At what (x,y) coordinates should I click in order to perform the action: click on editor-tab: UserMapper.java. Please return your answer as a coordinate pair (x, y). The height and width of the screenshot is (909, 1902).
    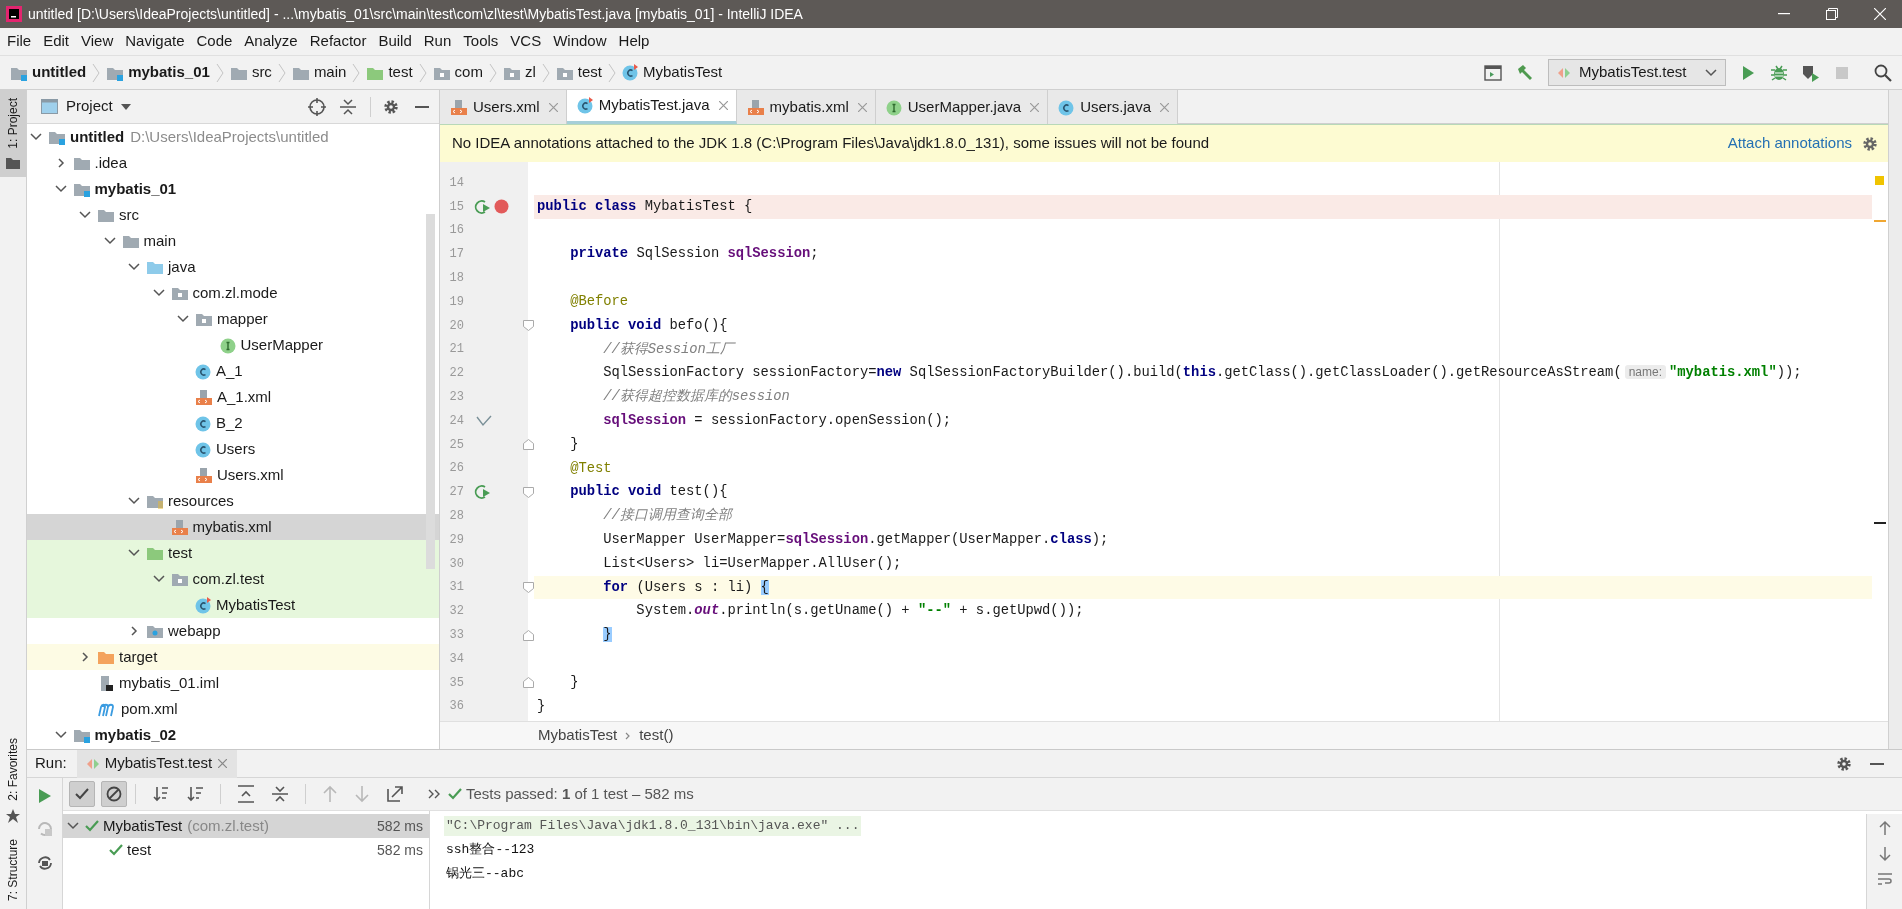
    Looking at the image, I should click on (962, 107).